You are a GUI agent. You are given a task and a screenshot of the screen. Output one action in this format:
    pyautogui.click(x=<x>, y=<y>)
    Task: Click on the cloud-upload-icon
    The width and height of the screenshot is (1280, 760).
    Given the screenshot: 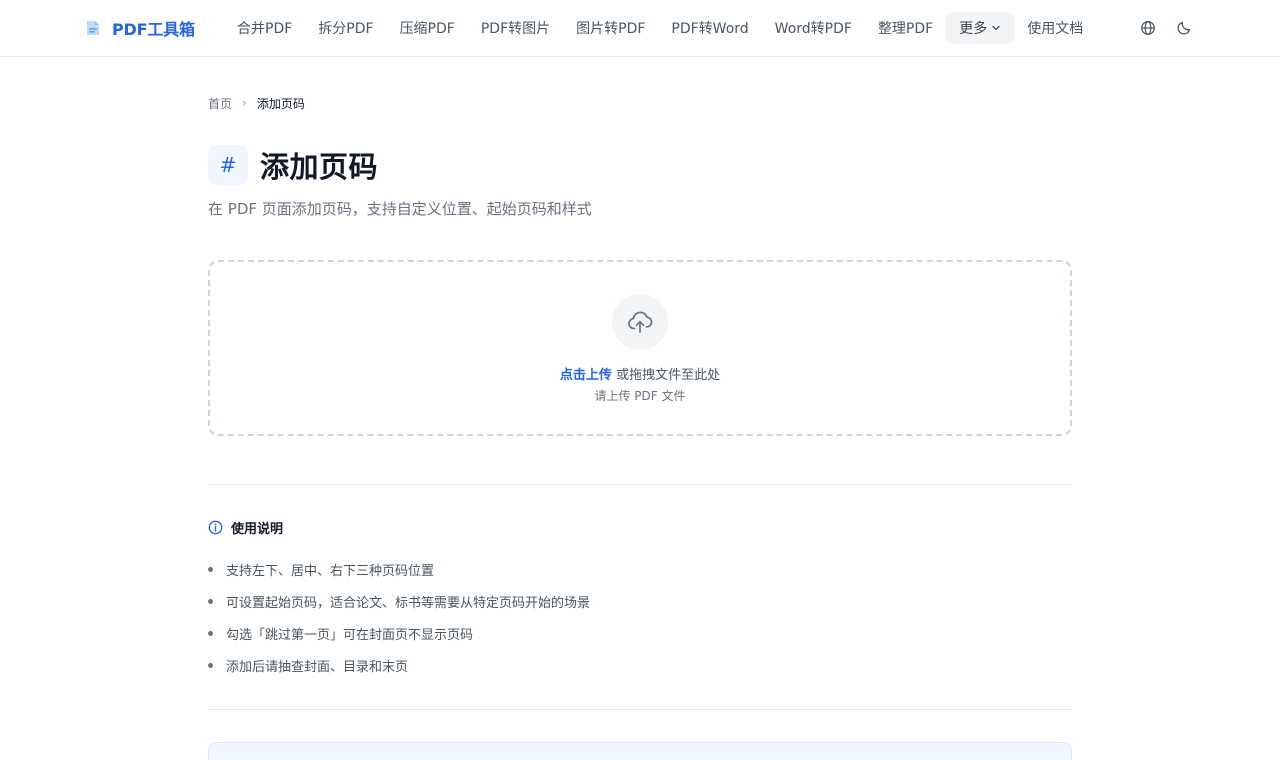 What is the action you would take?
    pyautogui.click(x=640, y=322)
    